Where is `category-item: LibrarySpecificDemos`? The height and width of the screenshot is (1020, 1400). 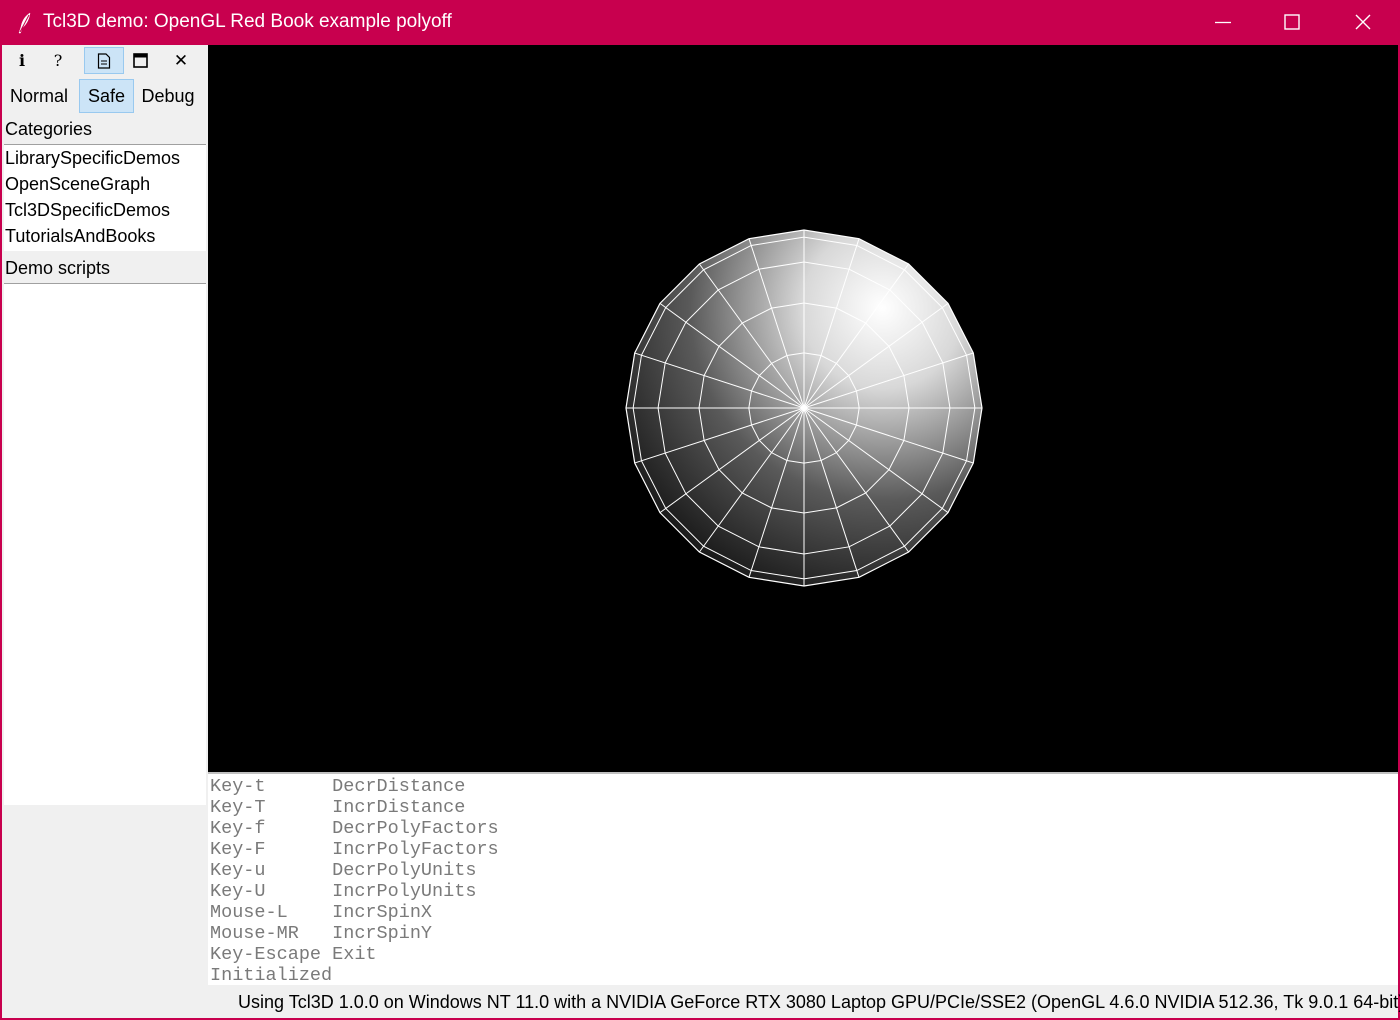
category-item: LibrarySpecificDemos is located at coordinates (105, 158).